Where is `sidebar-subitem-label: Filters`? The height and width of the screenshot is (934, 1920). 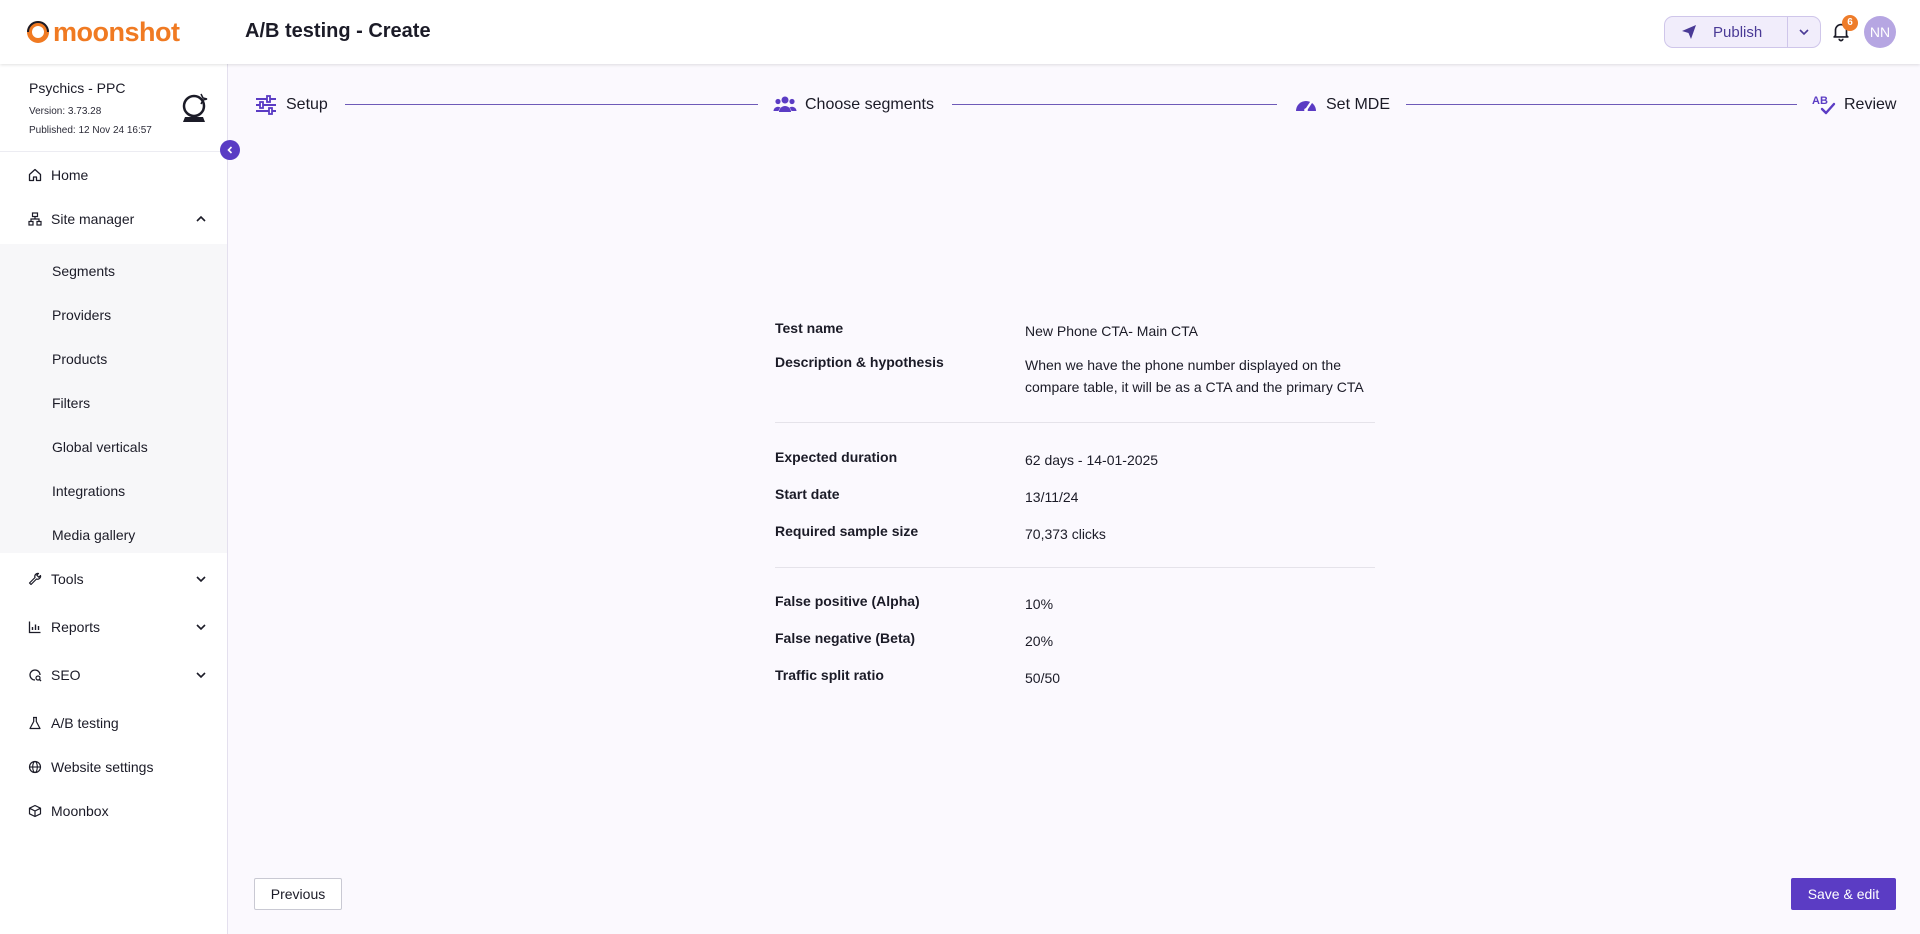 sidebar-subitem-label: Filters is located at coordinates (71, 403).